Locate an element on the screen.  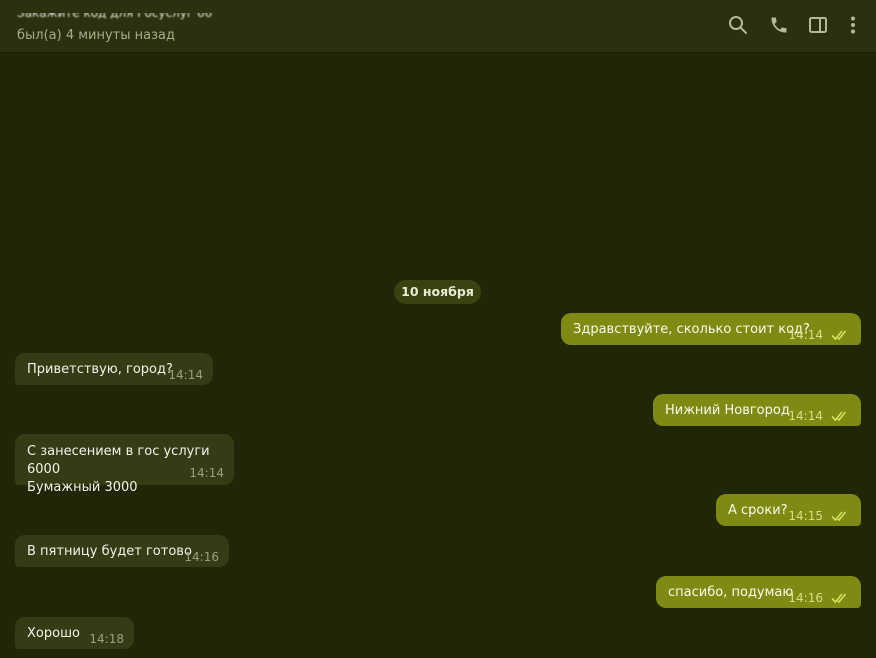
more-options-button is located at coordinates (853, 25).